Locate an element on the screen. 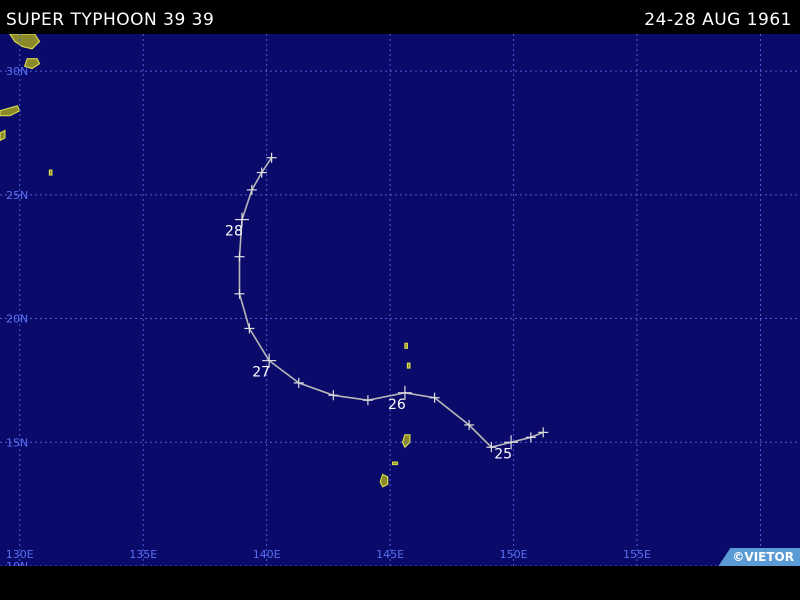 This screenshot has width=800, height=600. credit-badge: ©VIETOR is located at coordinates (759, 557).